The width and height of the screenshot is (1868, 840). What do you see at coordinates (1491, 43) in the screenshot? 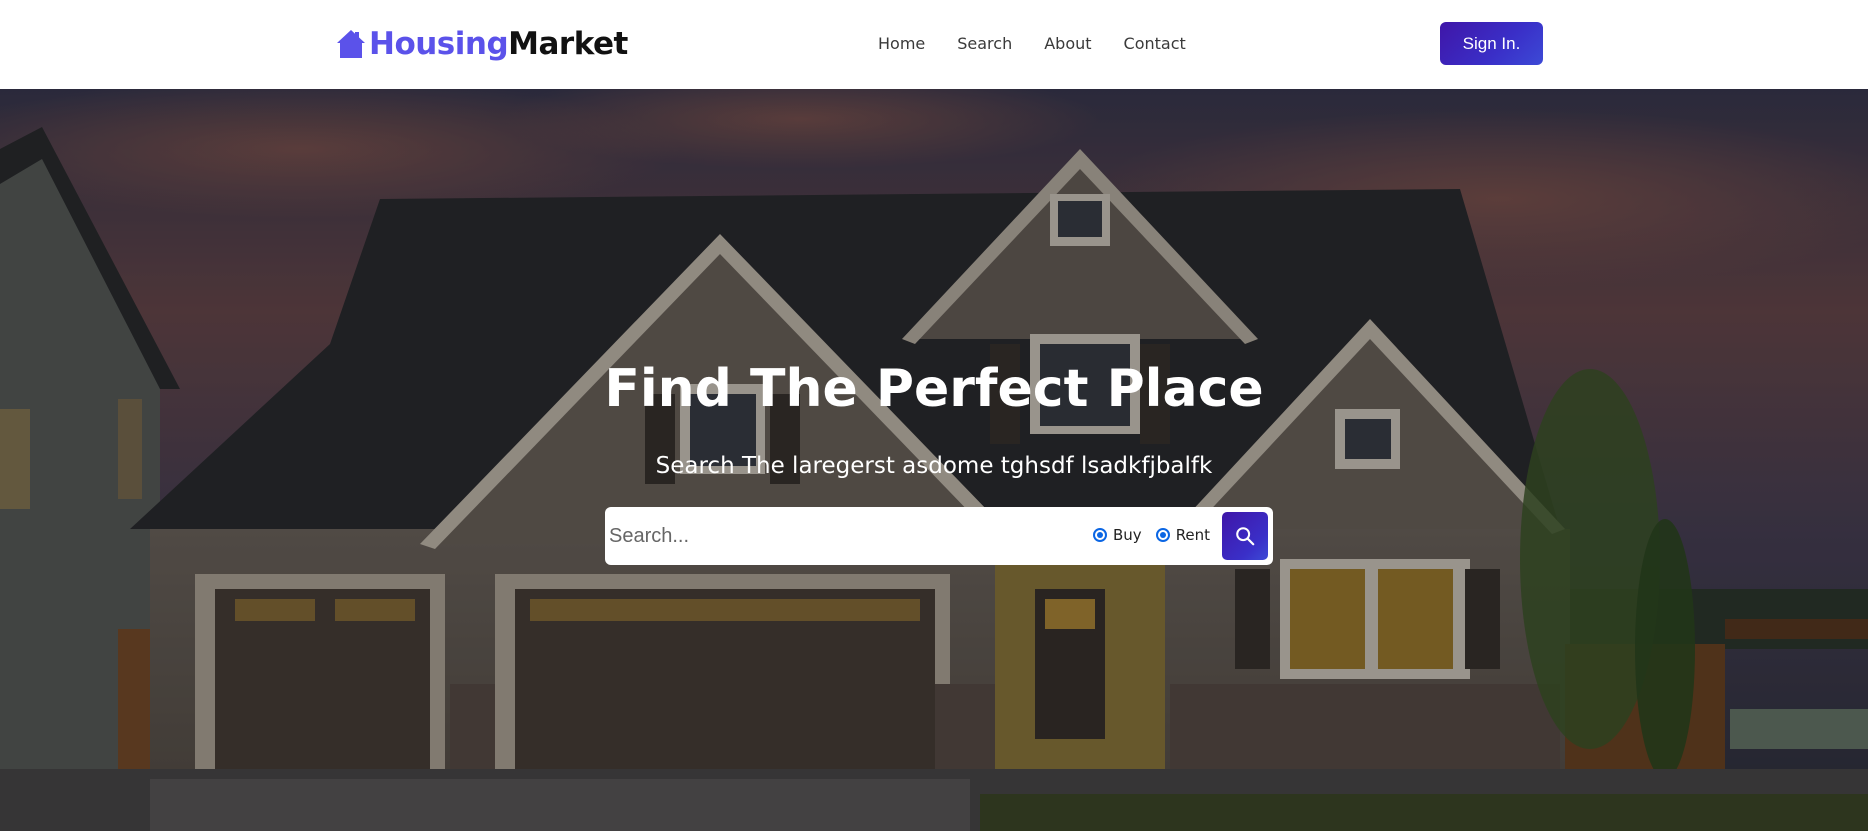
I see `sign-in-button: Sign In.` at bounding box center [1491, 43].